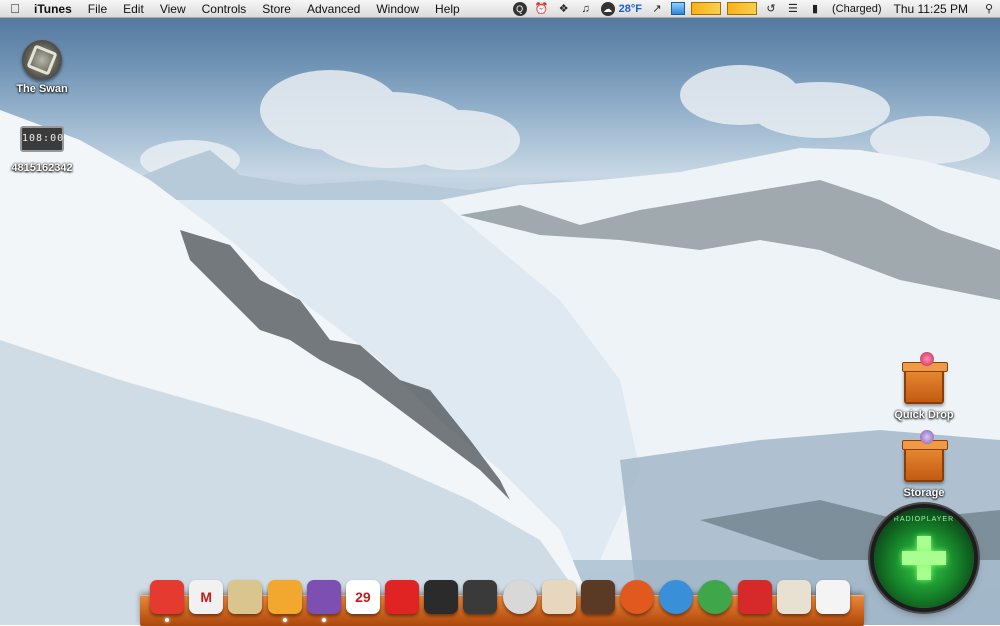 This screenshot has height=626, width=1000. Describe the element at coordinates (480, 597) in the screenshot. I see `dock-item-dvd-player` at that location.